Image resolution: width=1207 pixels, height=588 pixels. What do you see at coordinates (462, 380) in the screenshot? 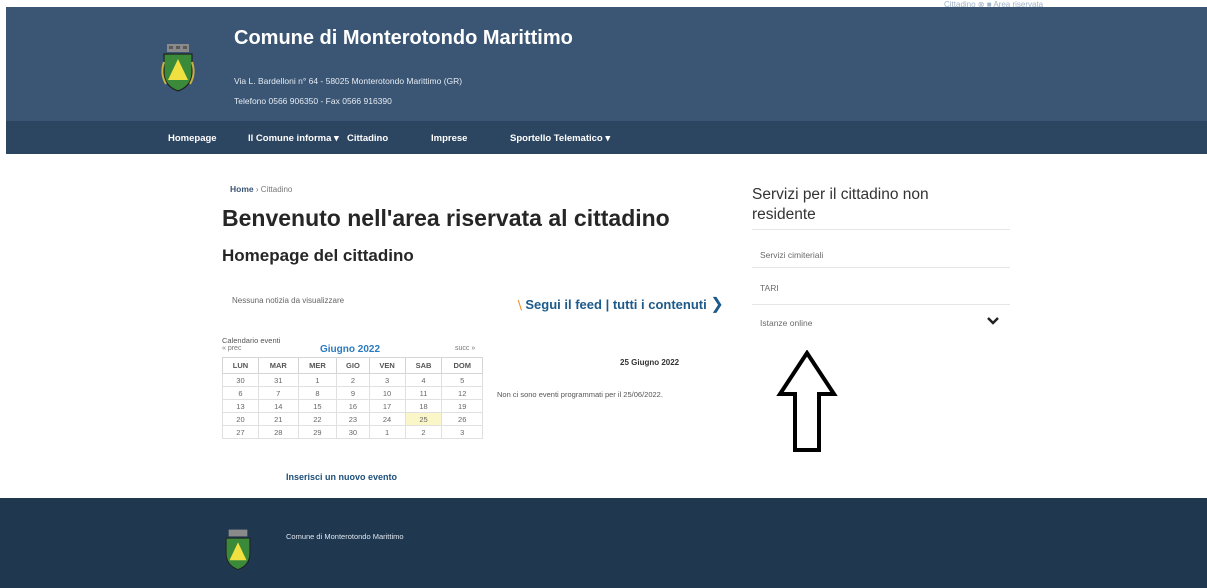
I see `calendar-day: 5` at bounding box center [462, 380].